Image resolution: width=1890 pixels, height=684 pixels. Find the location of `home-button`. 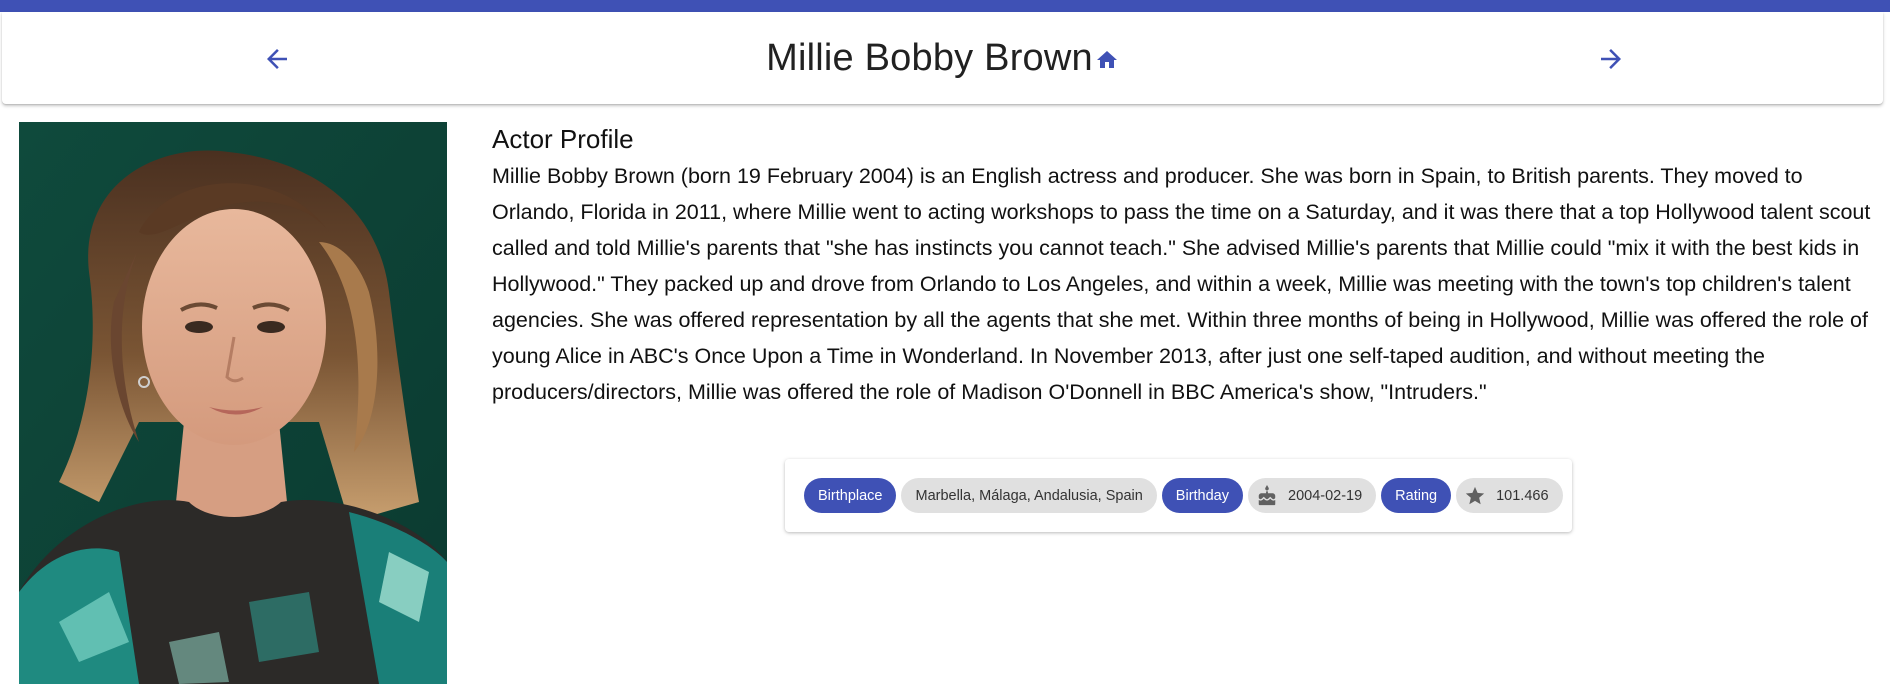

home-button is located at coordinates (1107, 60).